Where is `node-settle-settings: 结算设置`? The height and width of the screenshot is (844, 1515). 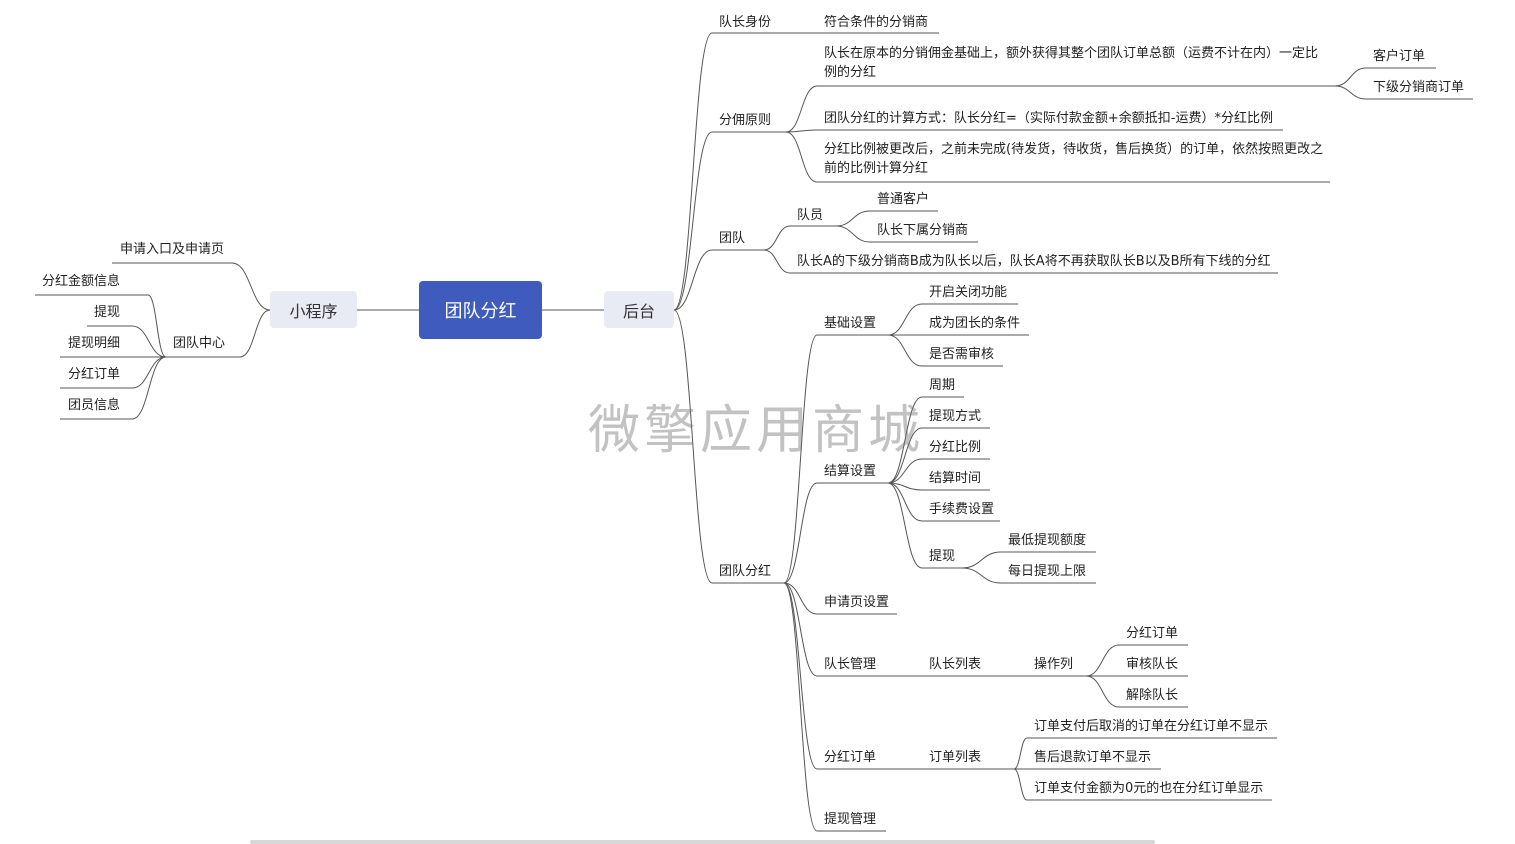 node-settle-settings: 结算设置 is located at coordinates (850, 471).